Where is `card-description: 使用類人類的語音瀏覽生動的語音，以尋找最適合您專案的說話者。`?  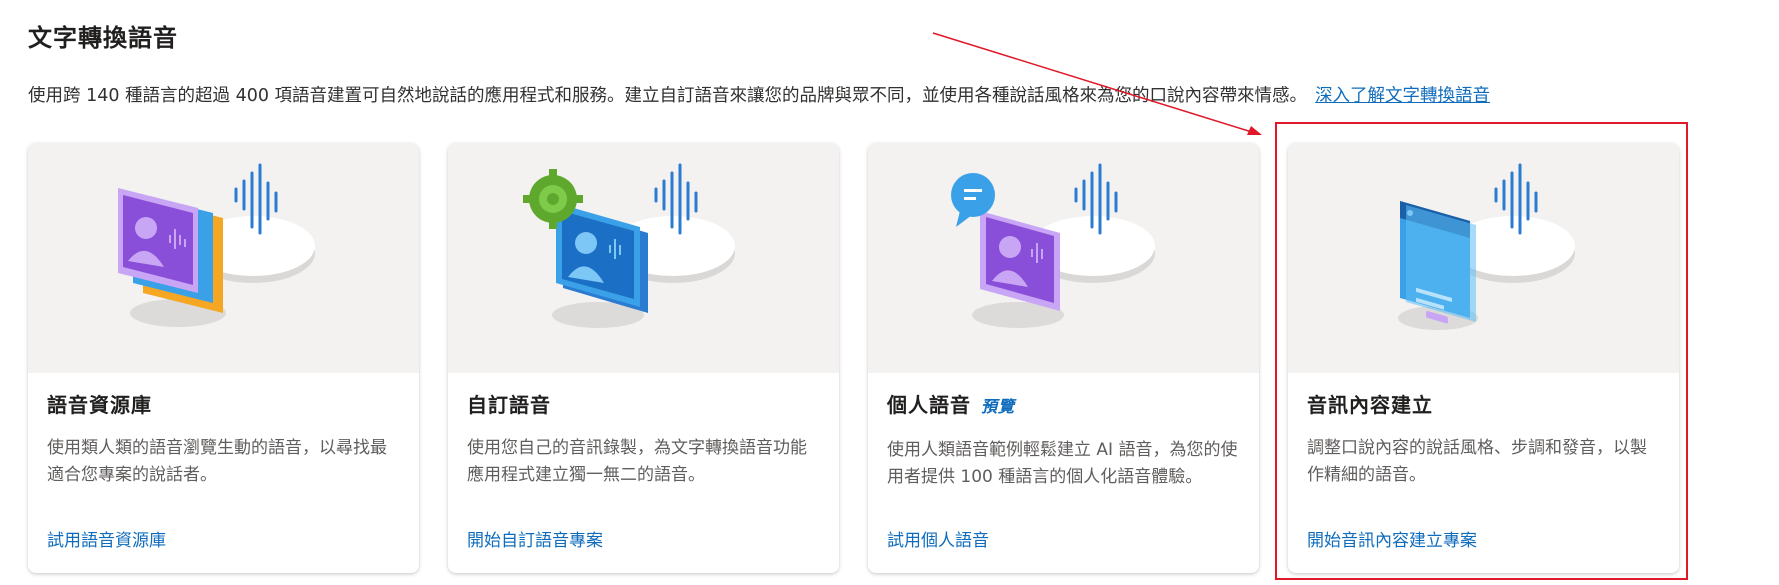 card-description: 使用類人類的語音瀏覽生動的語音，以尋找最適合您專案的說話者。 is located at coordinates (217, 461).